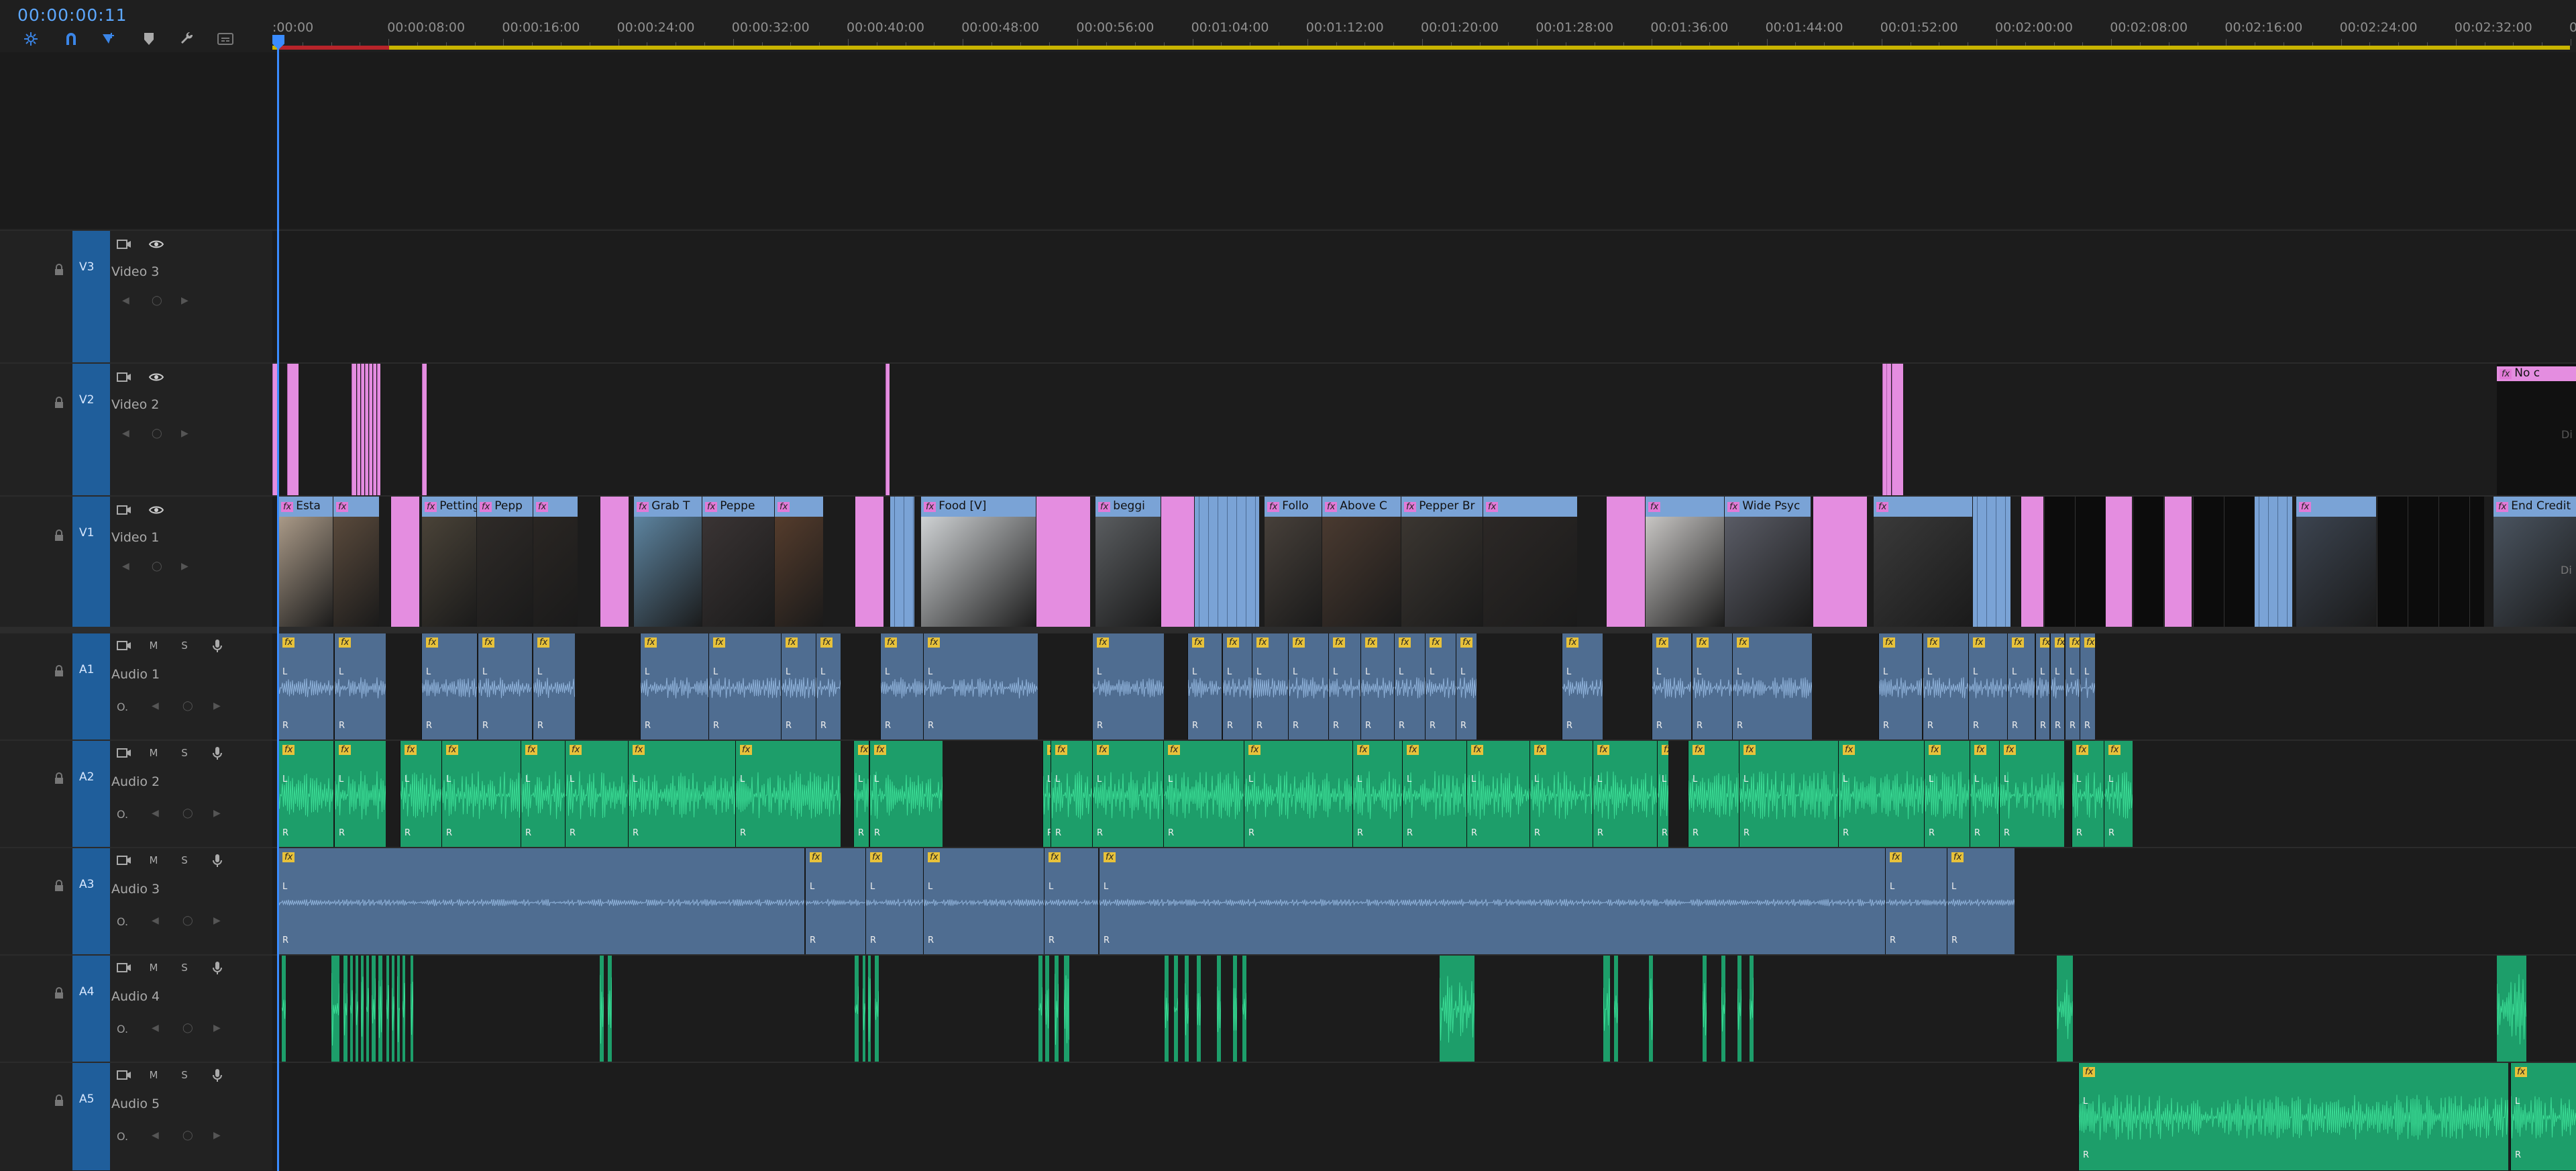 This screenshot has height=1171, width=2576. I want to click on video-clip: fx Food [V], so click(978, 562).